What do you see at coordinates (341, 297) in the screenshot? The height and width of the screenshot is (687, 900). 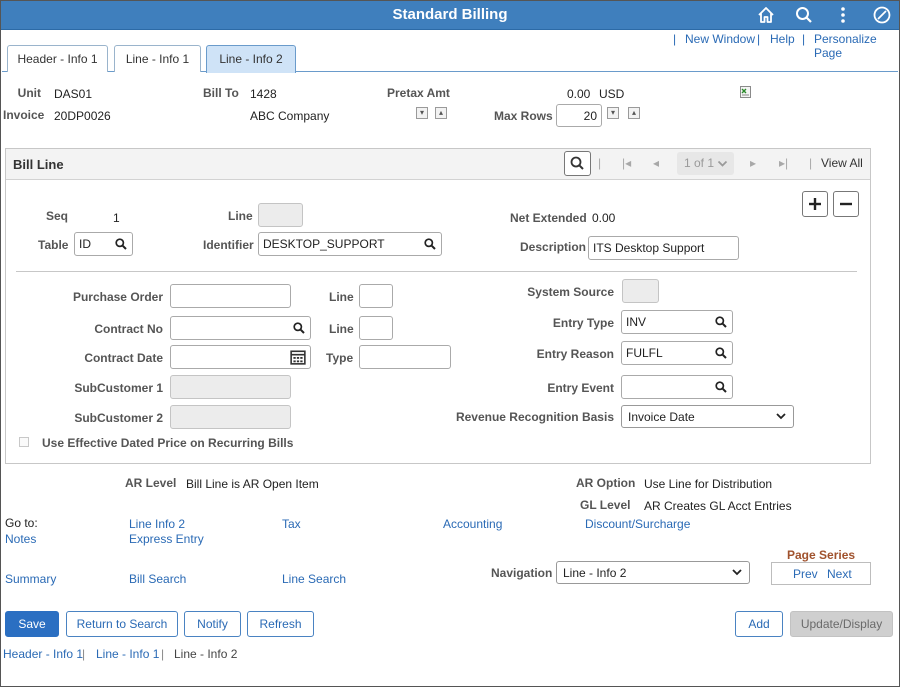 I see `po-line-label: Line` at bounding box center [341, 297].